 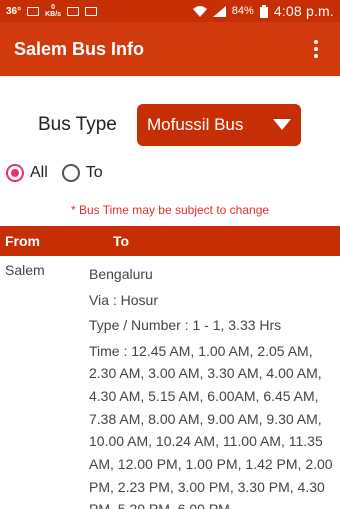 What do you see at coordinates (219, 11) in the screenshot?
I see `signal-icon` at bounding box center [219, 11].